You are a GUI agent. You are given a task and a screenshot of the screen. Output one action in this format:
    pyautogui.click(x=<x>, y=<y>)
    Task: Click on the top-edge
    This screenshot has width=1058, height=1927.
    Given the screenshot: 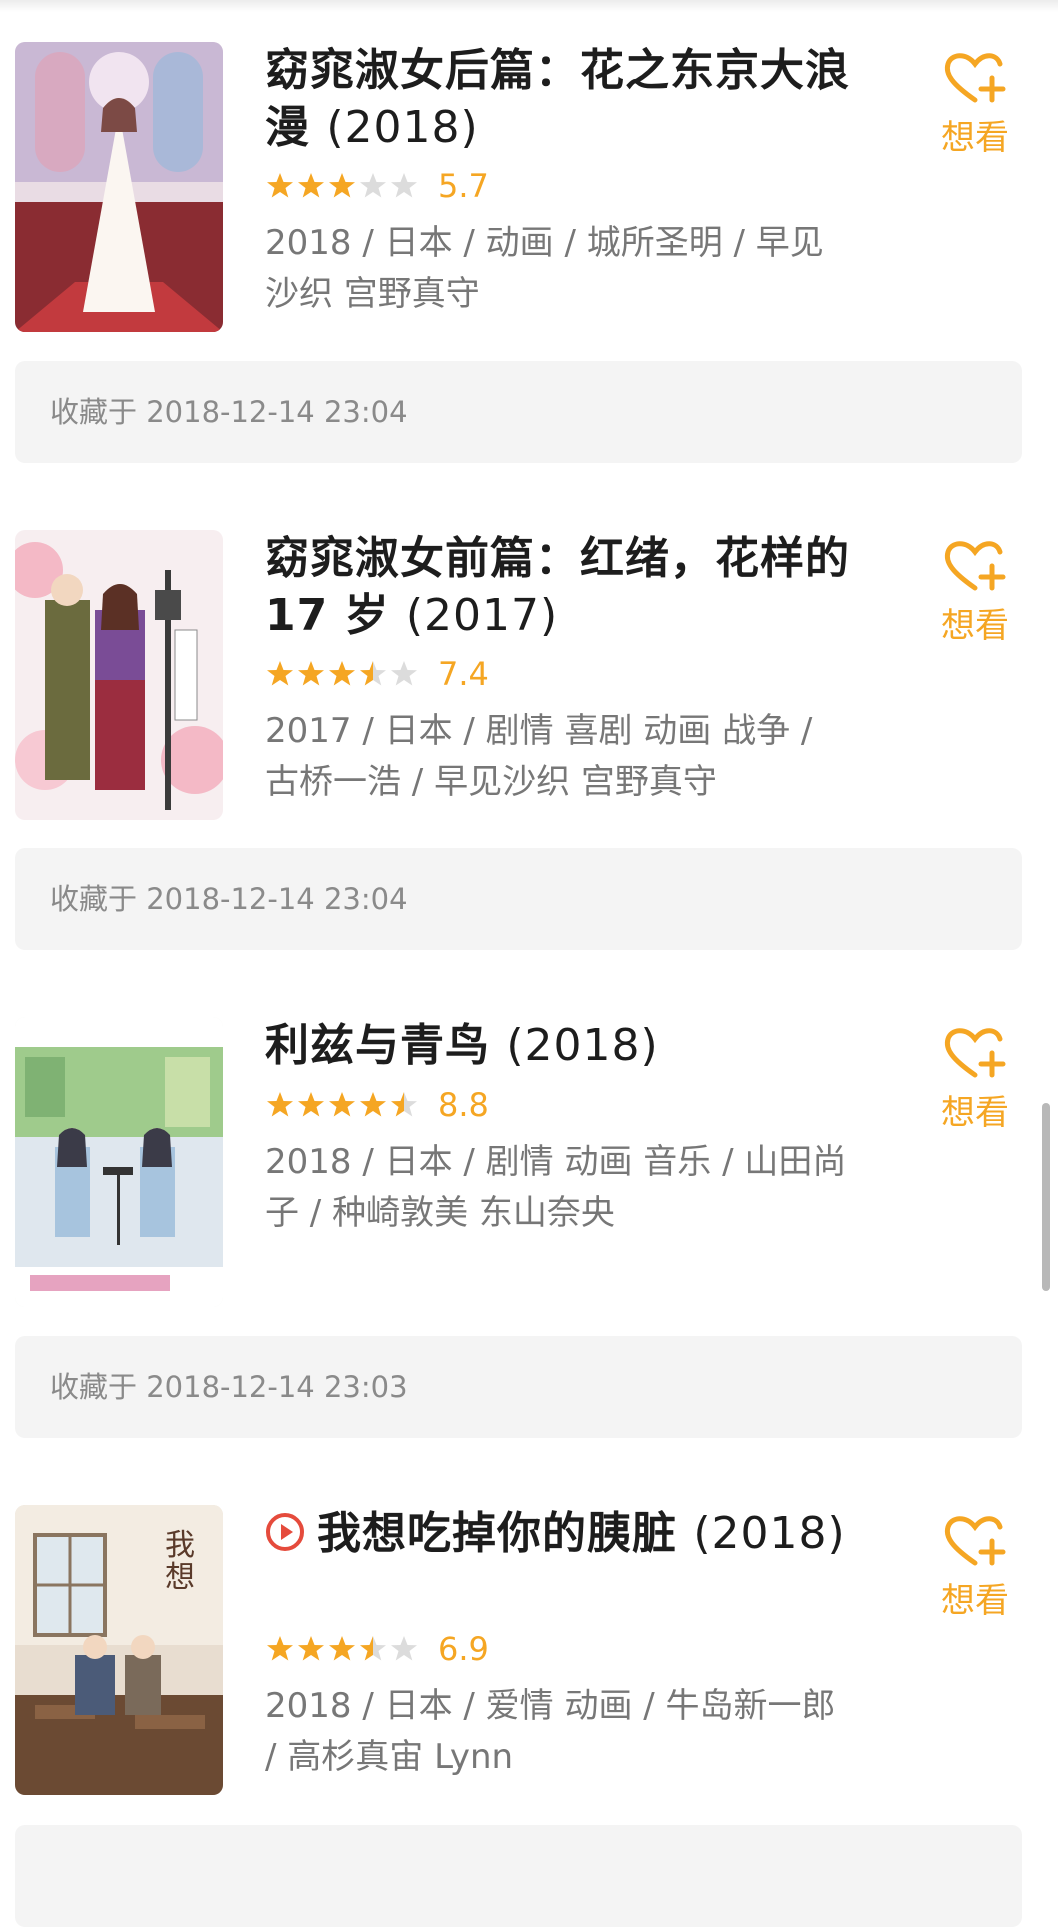 What is the action you would take?
    pyautogui.click(x=529, y=6)
    